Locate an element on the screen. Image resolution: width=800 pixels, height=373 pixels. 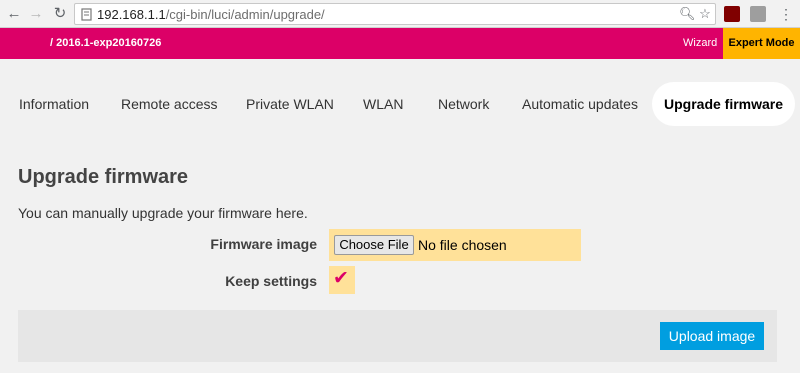
keep-settings-checkbox: ✔ is located at coordinates (342, 280).